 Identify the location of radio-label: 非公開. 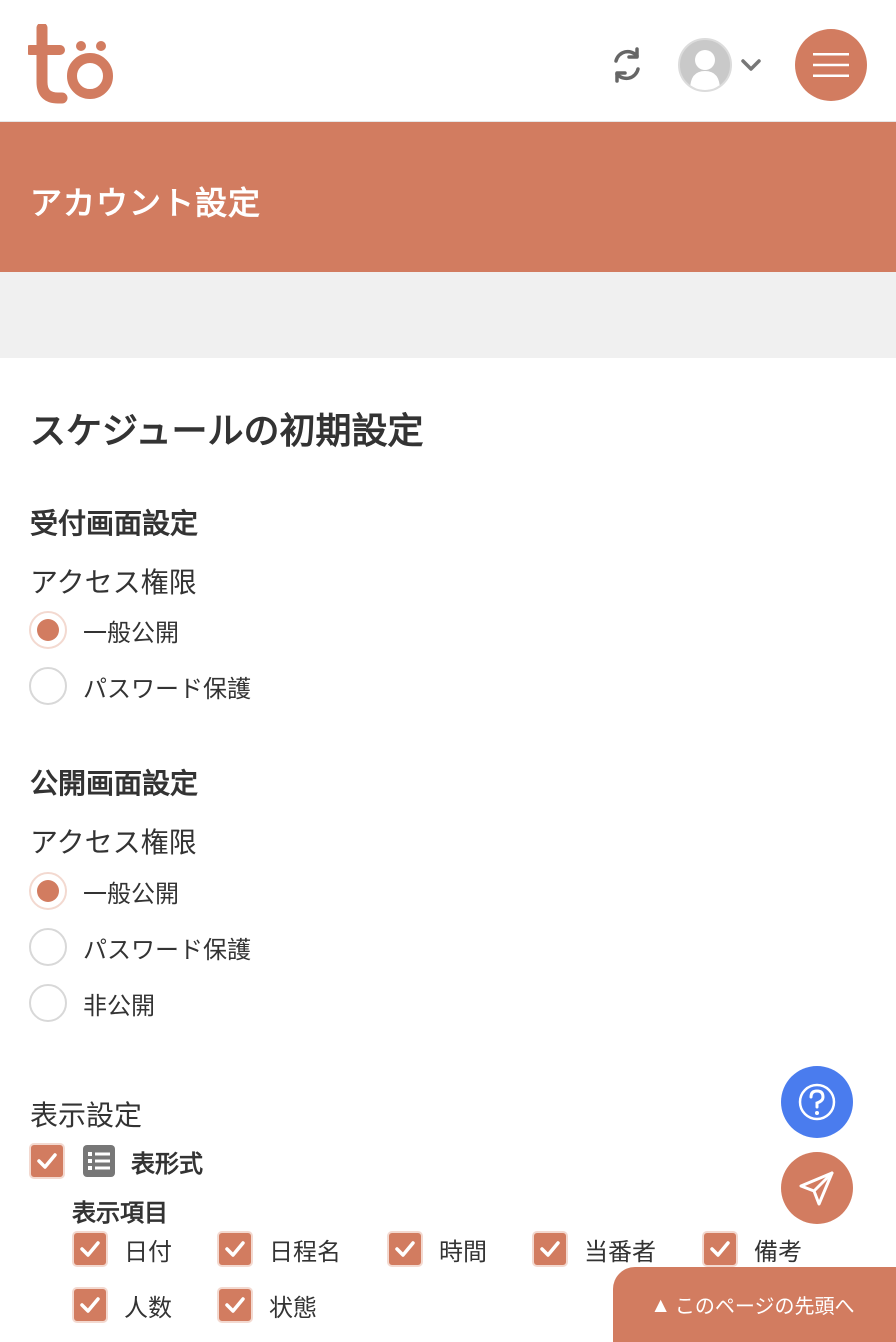
(119, 1005).